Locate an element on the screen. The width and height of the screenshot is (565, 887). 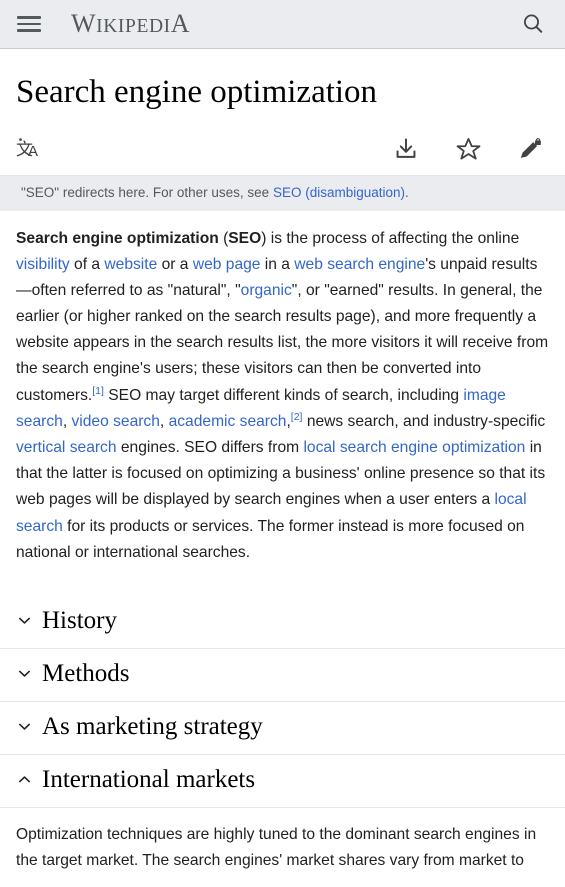
lead-text: in a is located at coordinates (277, 264).